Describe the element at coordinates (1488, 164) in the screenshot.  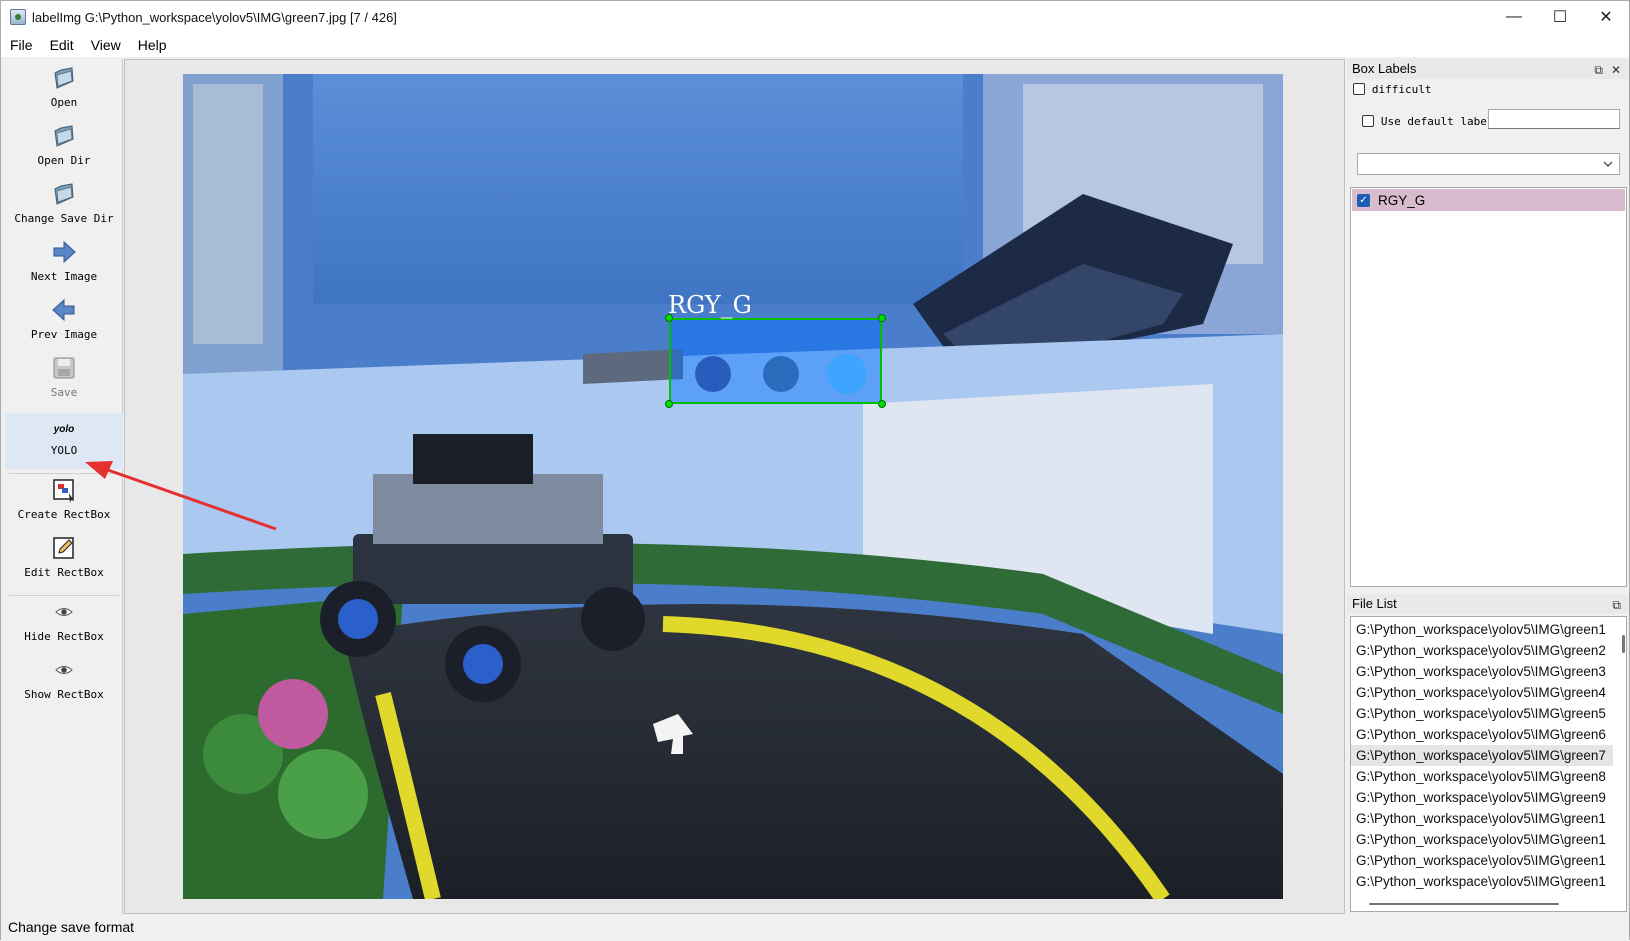
I see `label-combo-box` at that location.